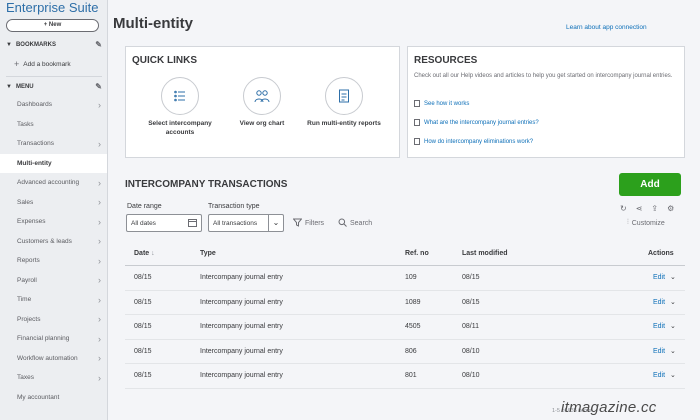 The height and width of the screenshot is (420, 700). What do you see at coordinates (361, 223) in the screenshot?
I see `search-label: Search` at bounding box center [361, 223].